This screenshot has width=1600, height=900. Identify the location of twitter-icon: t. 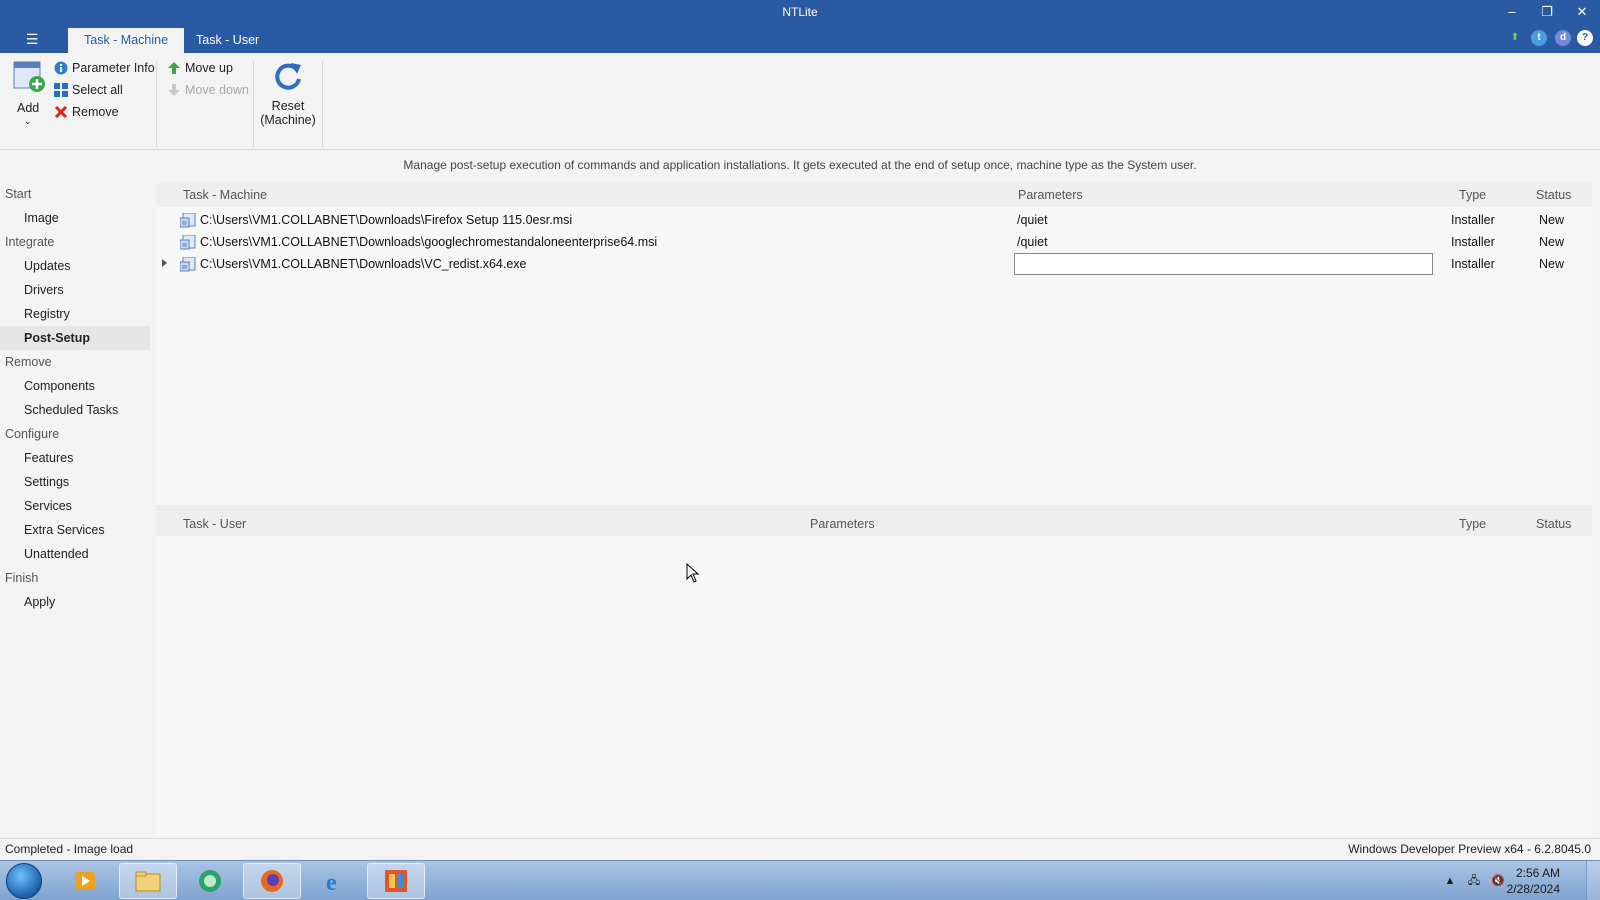
(1539, 38).